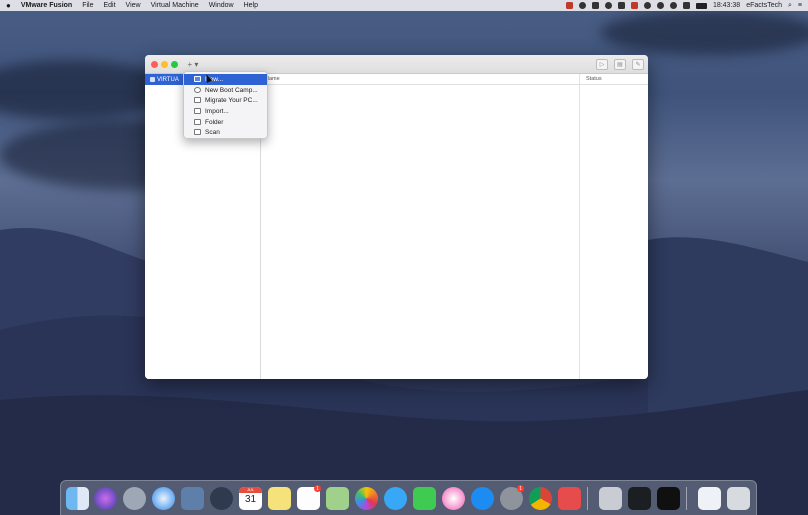  I want to click on apple-icon: ●, so click(8, 5).